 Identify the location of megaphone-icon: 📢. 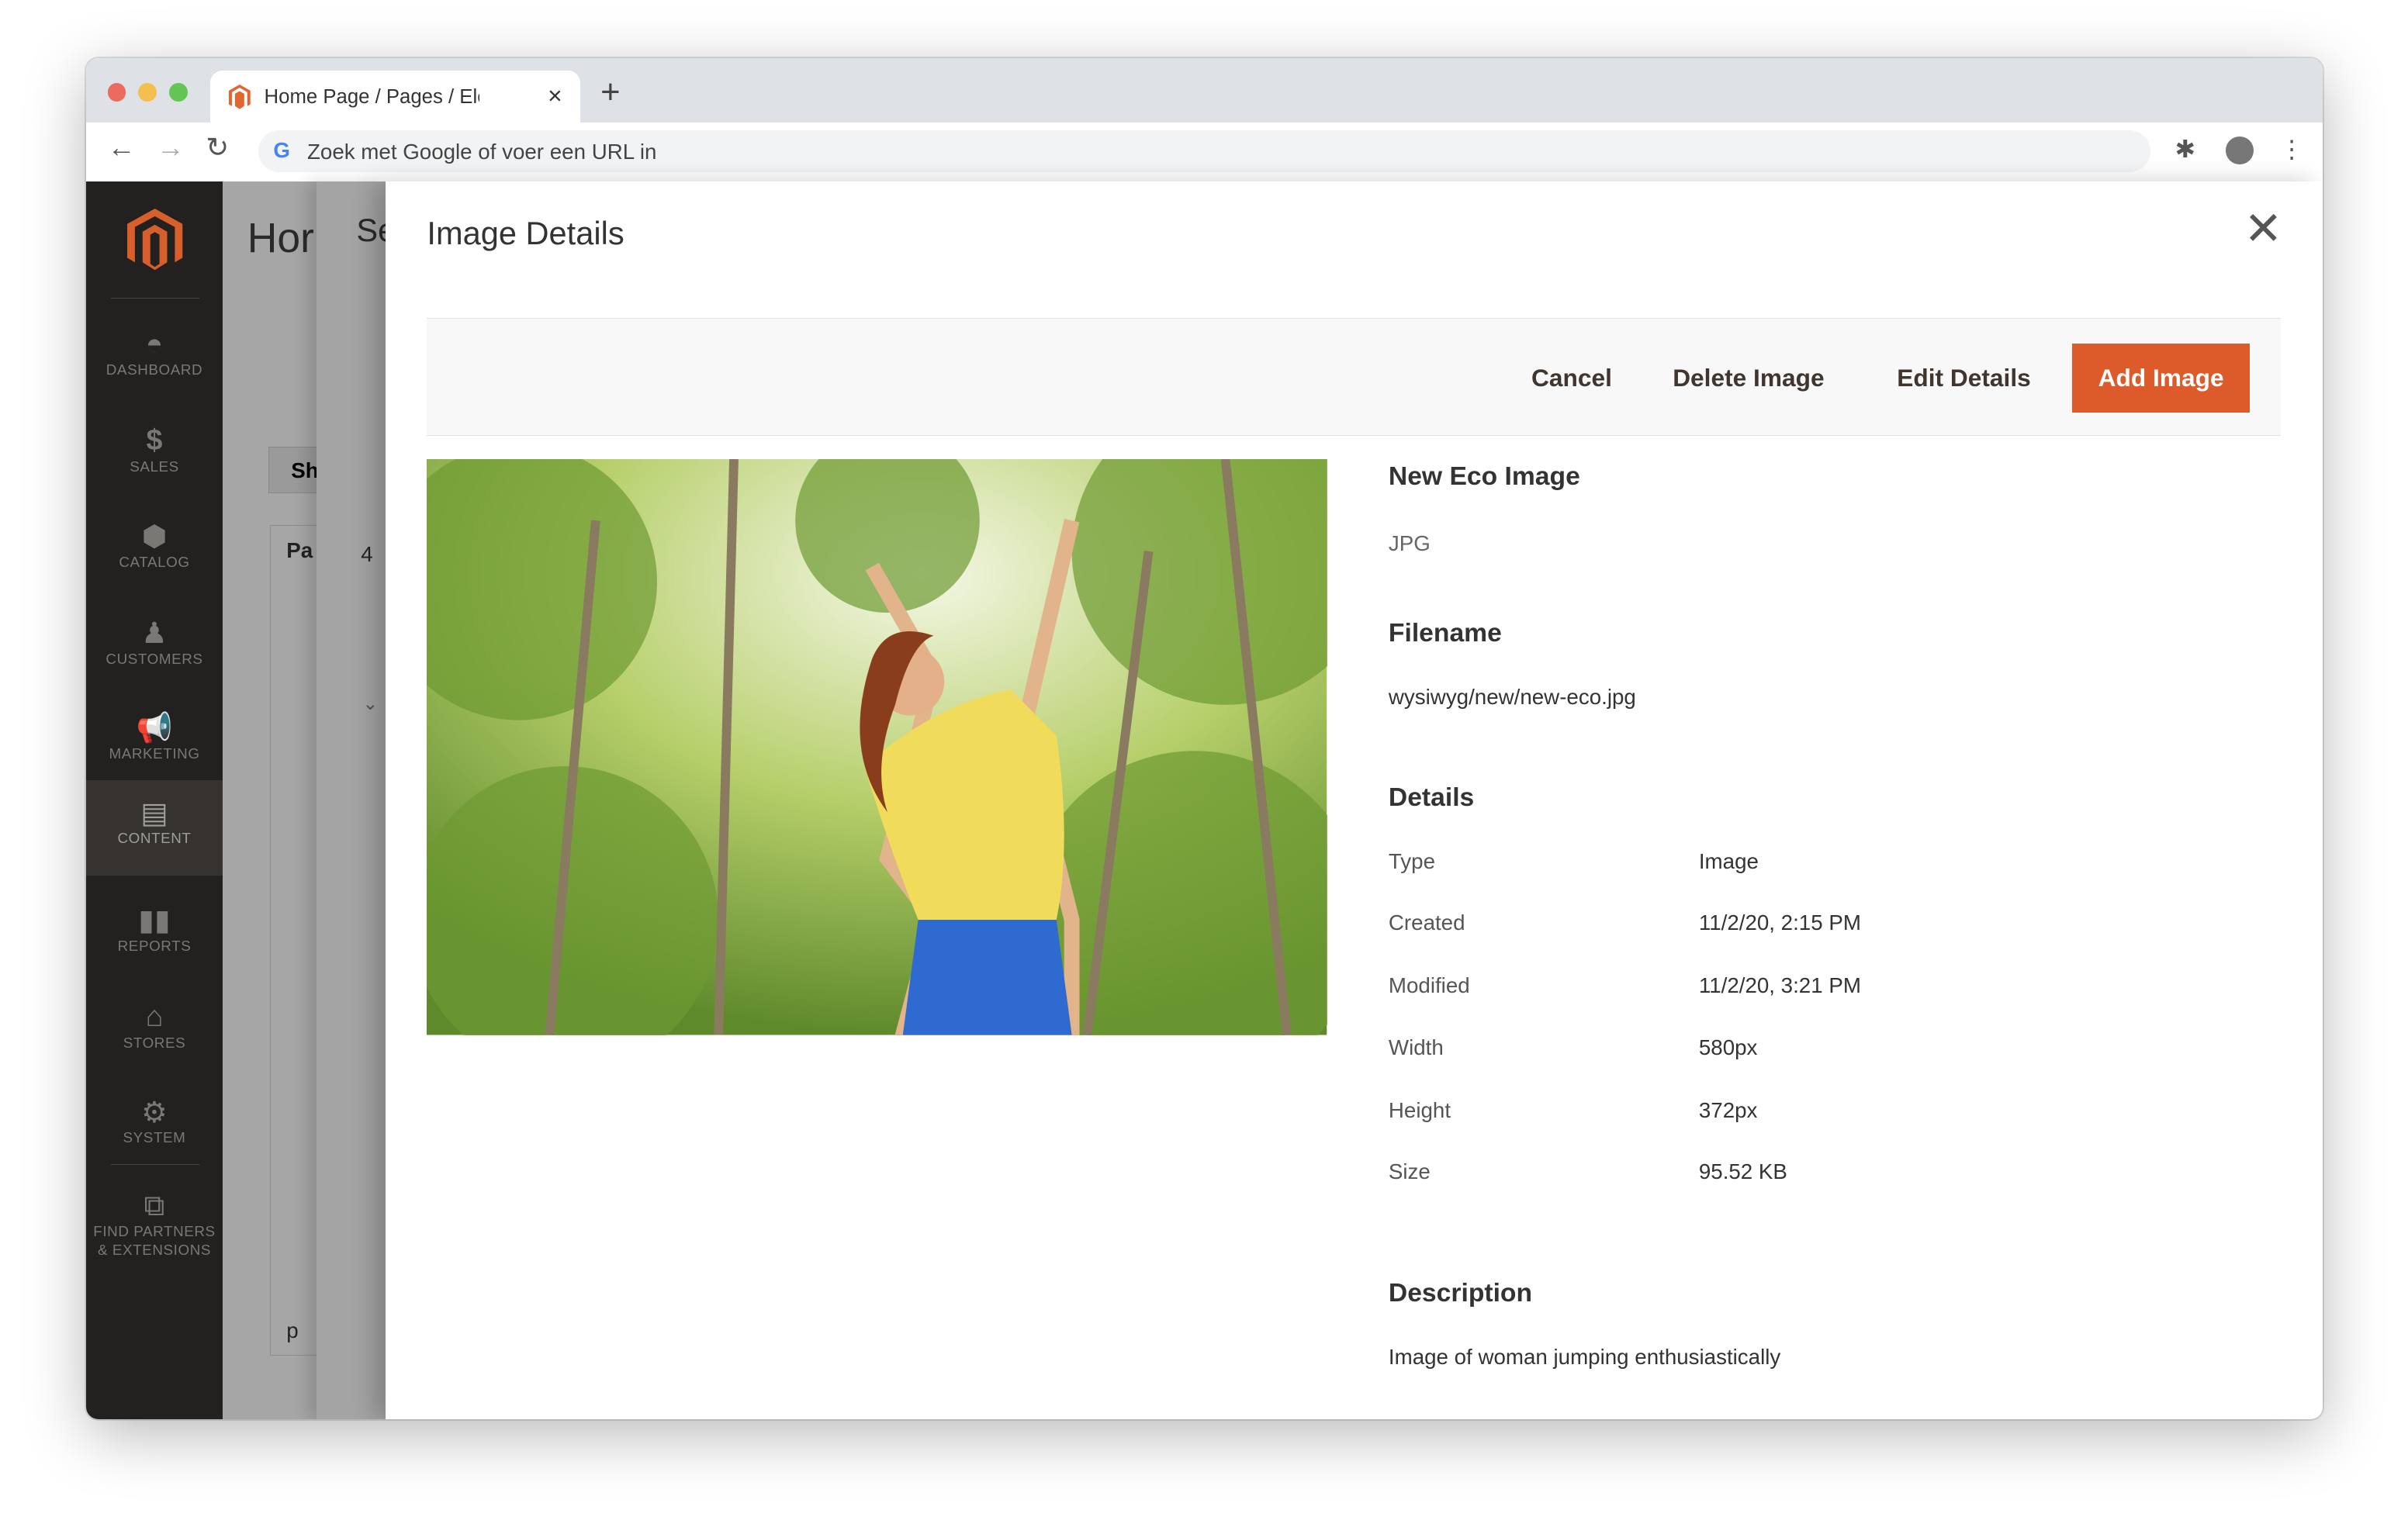
(154, 727).